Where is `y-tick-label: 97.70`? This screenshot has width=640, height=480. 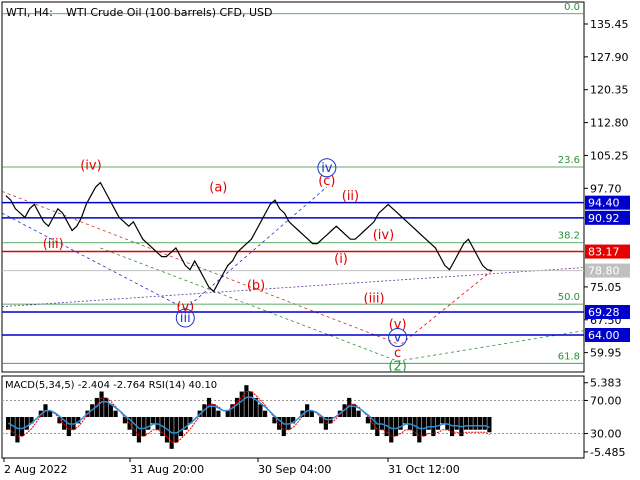 y-tick-label: 97.70 is located at coordinates (606, 188).